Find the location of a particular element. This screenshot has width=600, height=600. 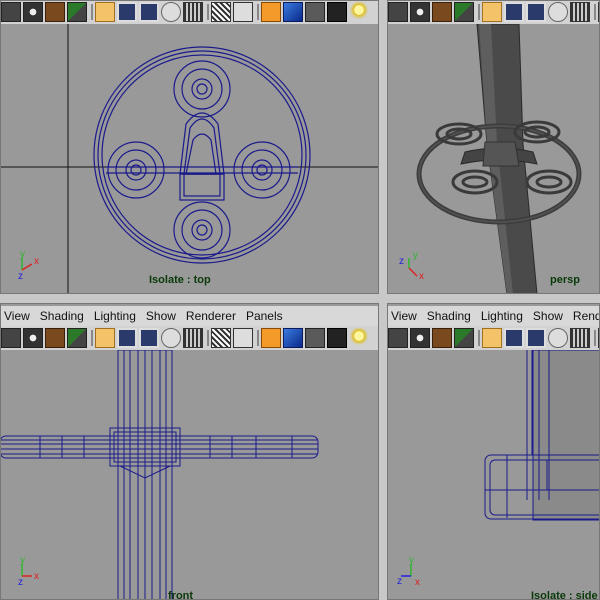

viewport-label: Isolate : side is located at coordinates (564, 595).